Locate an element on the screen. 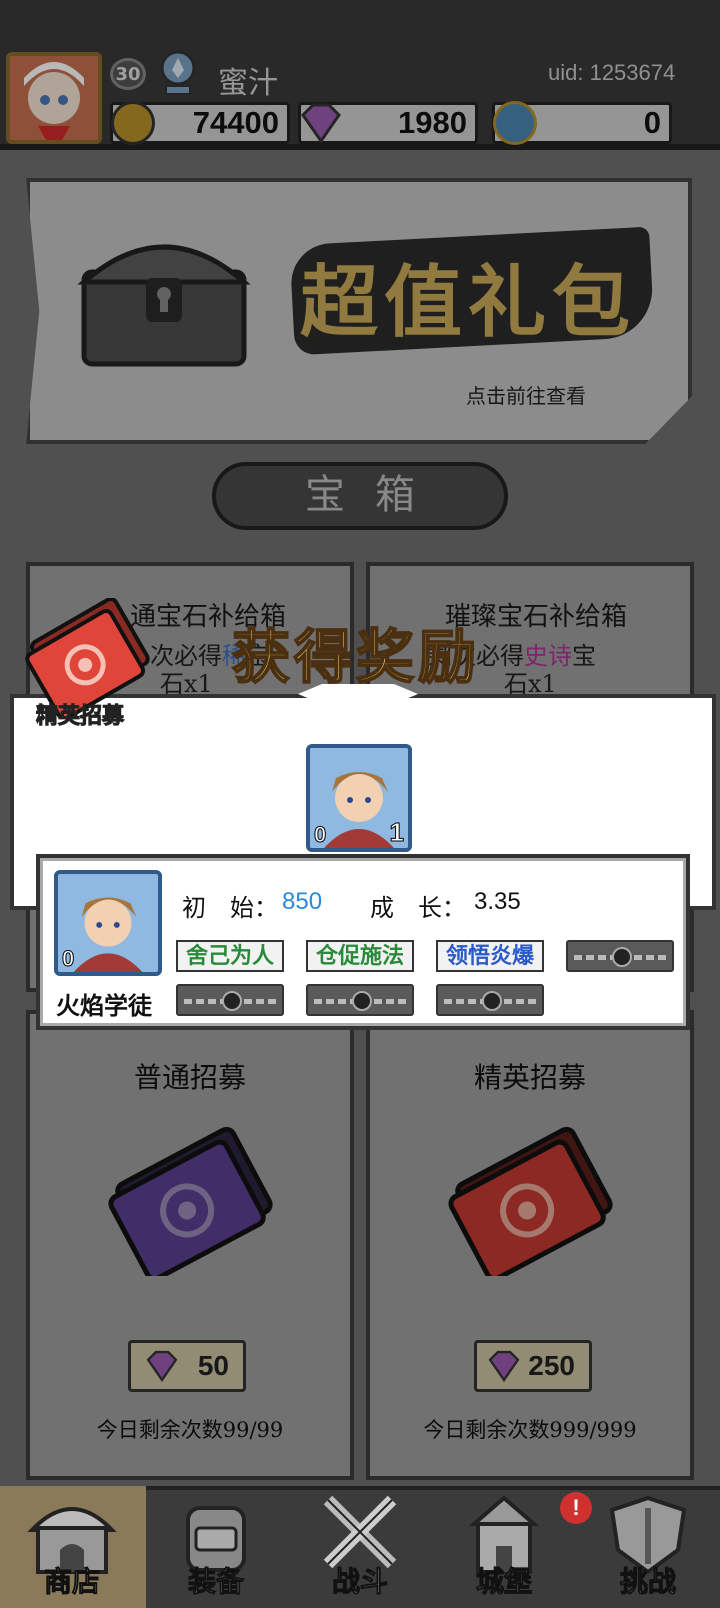 Image resolution: width=720 pixels, height=1608 pixels. hero-name: 火焰学徒 is located at coordinates (104, 1005).